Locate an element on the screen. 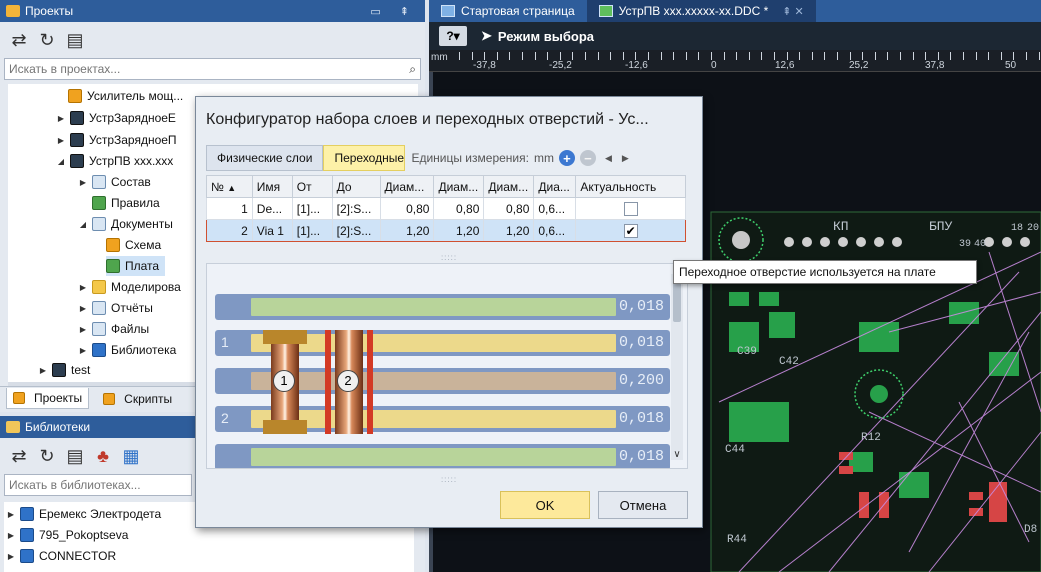  tree-item: ◢ УстрПВ xxx.xxx is located at coordinates (114, 161).